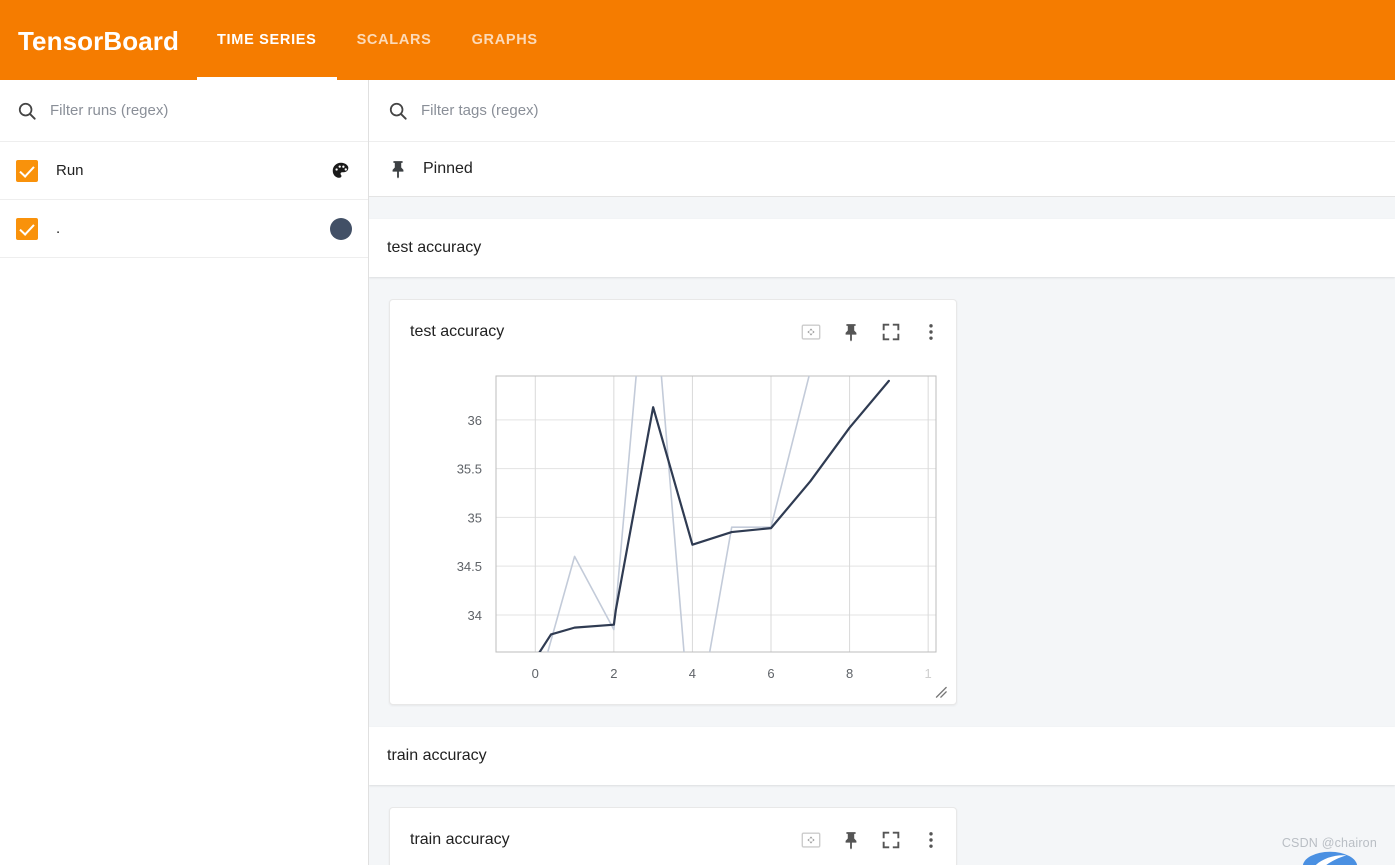  What do you see at coordinates (70, 170) in the screenshot?
I see `runs-column-label: Run` at bounding box center [70, 170].